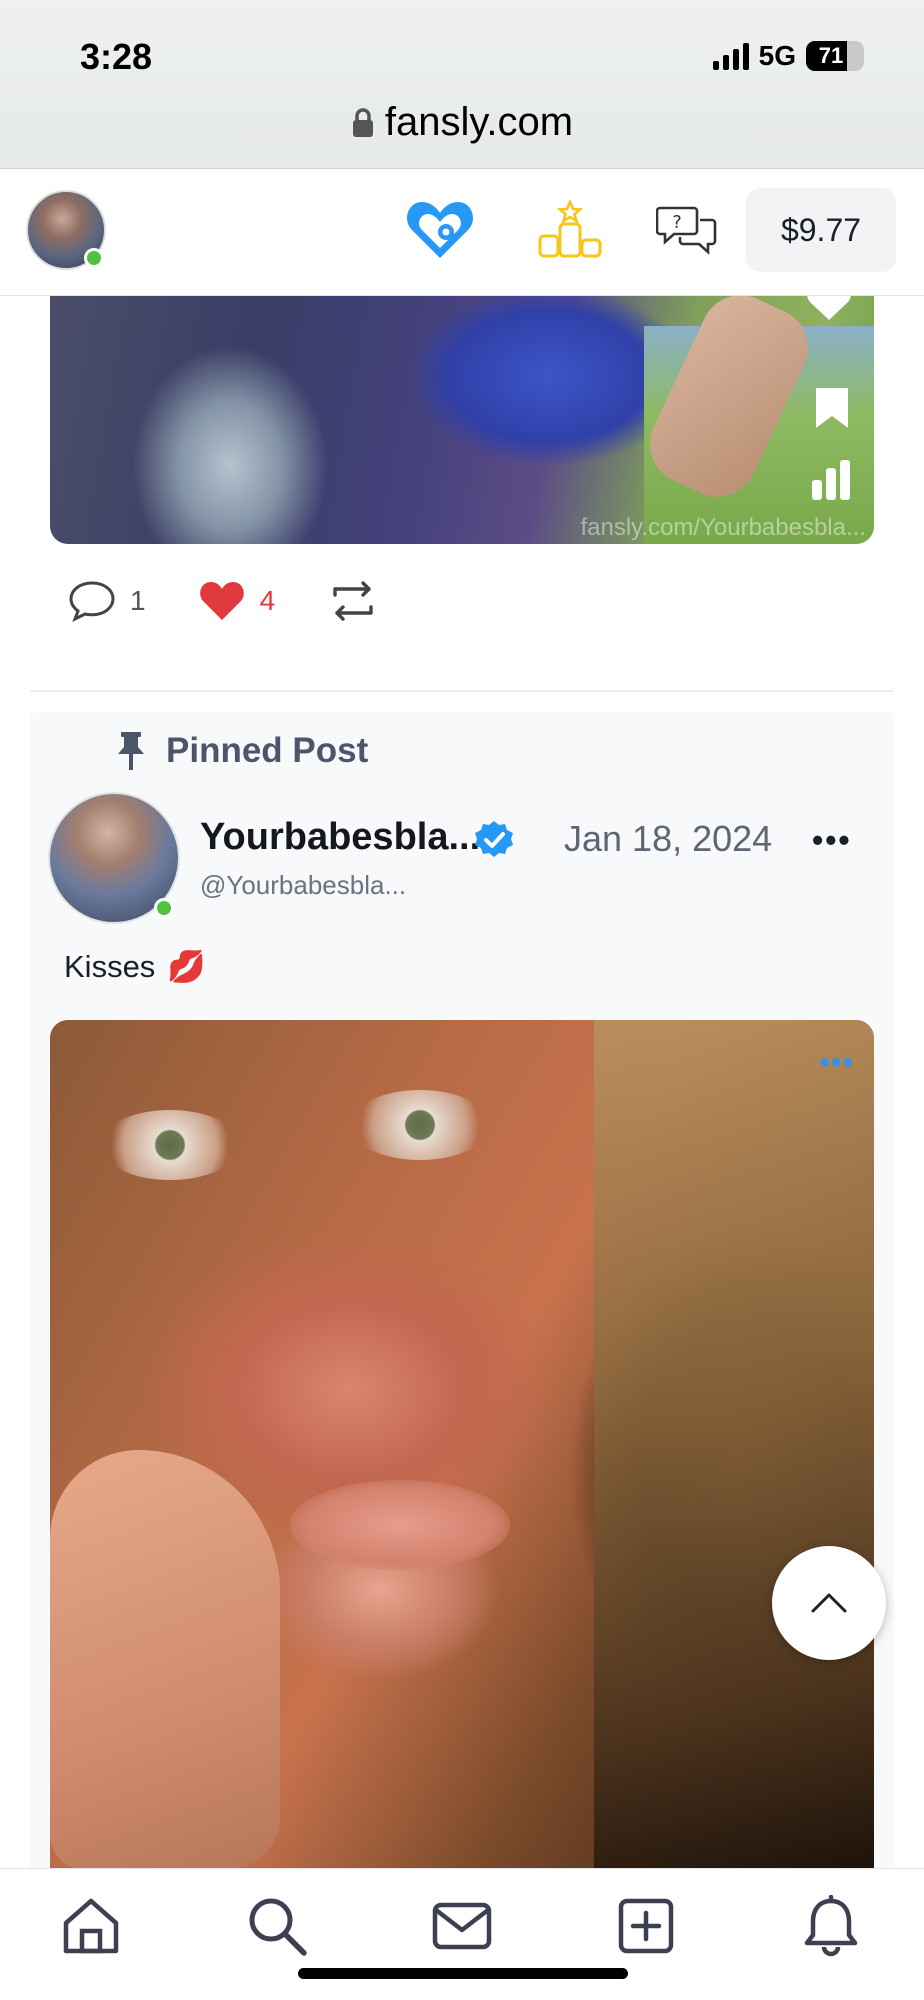  What do you see at coordinates (829, 309) in the screenshot?
I see `media-like-icon` at bounding box center [829, 309].